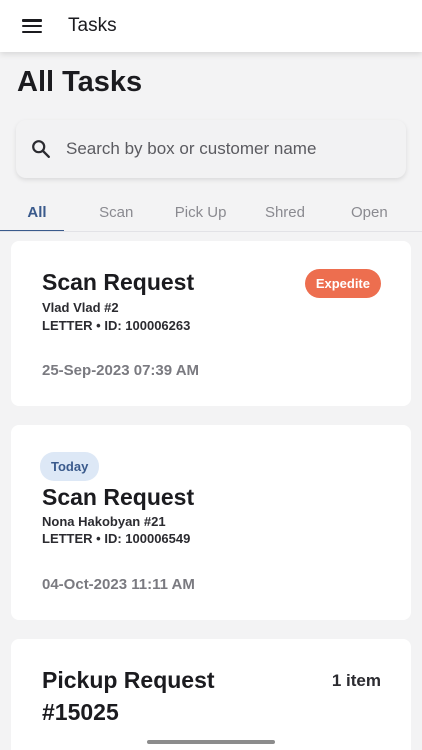 The height and width of the screenshot is (750, 422). What do you see at coordinates (211, 694) in the screenshot?
I see `task-card: Pickup Request #15025 1 item` at bounding box center [211, 694].